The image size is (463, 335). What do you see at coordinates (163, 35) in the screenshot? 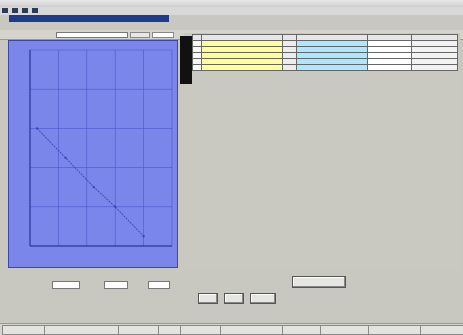
I see `option-checkbox` at bounding box center [163, 35].